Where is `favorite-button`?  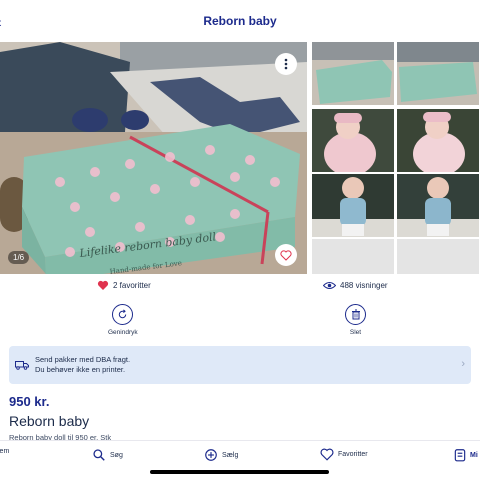 favorite-button is located at coordinates (286, 255).